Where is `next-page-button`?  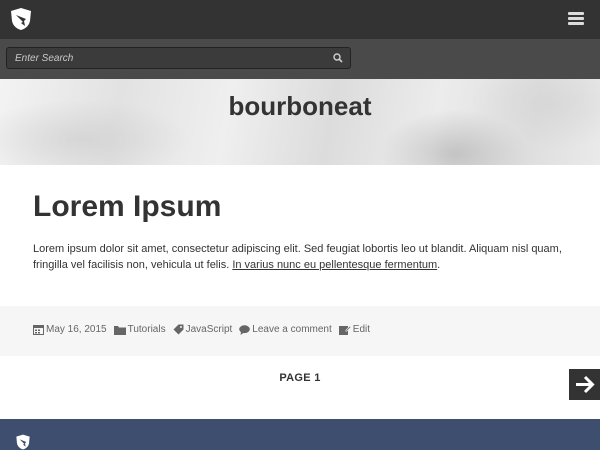
next-page-button is located at coordinates (584, 384).